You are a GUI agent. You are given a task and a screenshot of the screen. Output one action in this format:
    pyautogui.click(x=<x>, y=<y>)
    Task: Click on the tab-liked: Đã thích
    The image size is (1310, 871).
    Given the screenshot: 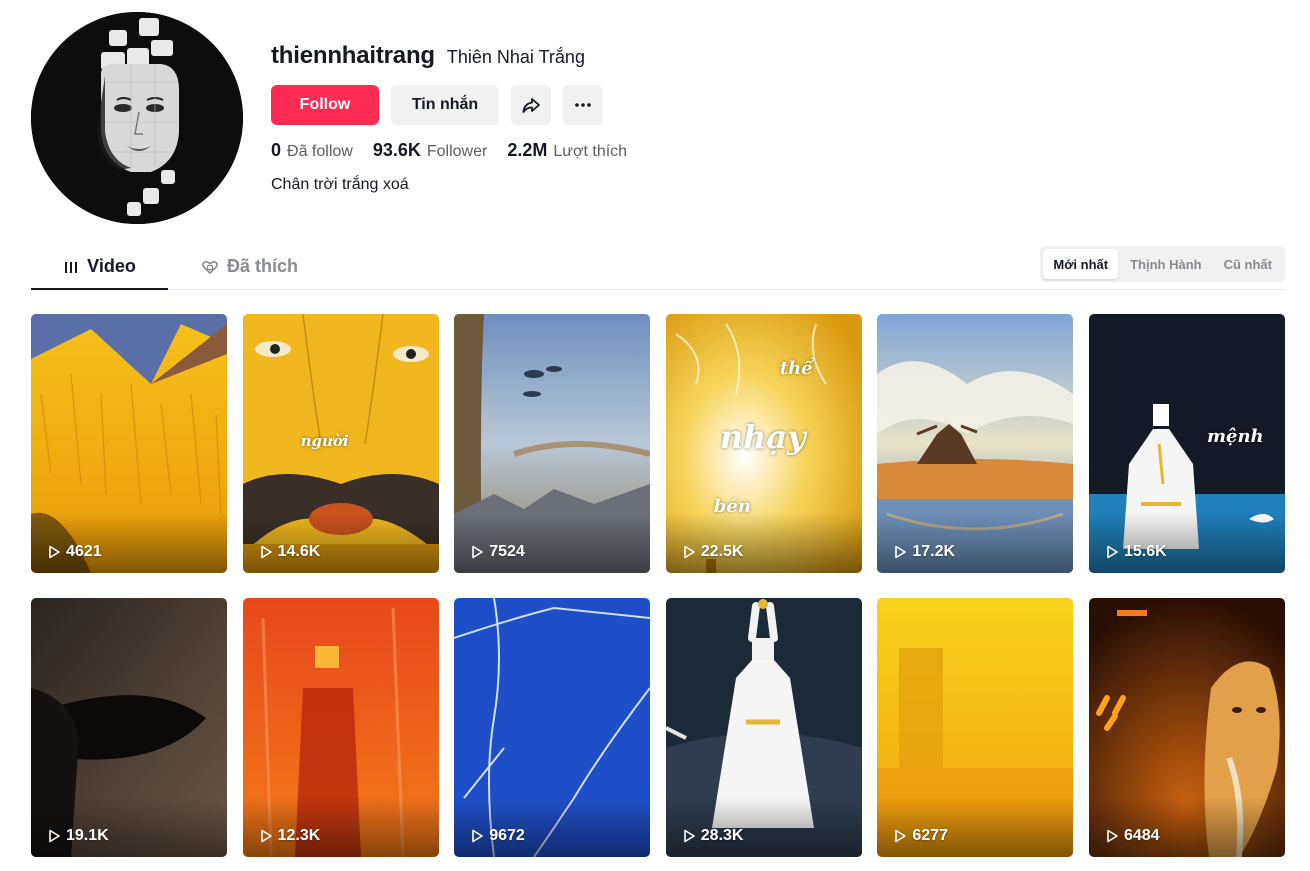 What is the action you would take?
    pyautogui.click(x=269, y=266)
    